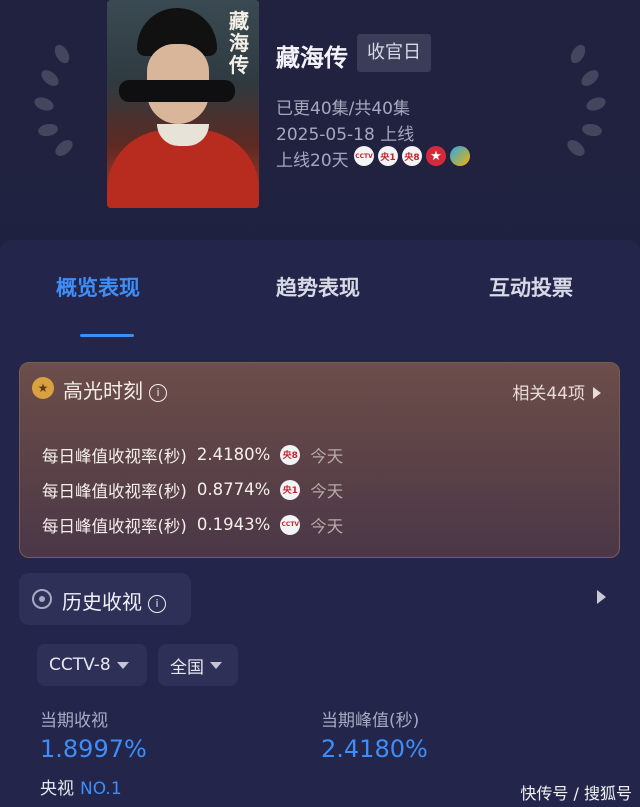 This screenshot has height=807, width=640. I want to click on tab-vote: 互动投票, so click(531, 287).